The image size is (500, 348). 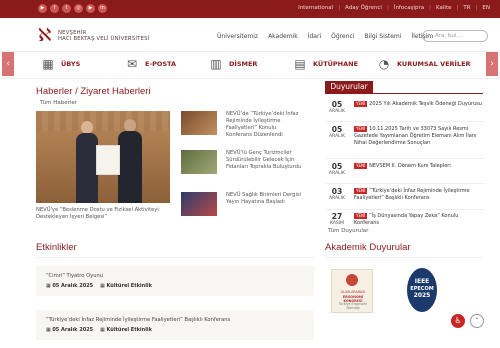 I want to click on quick-link-ubys: ▦ ÜBYS, so click(x=60, y=64).